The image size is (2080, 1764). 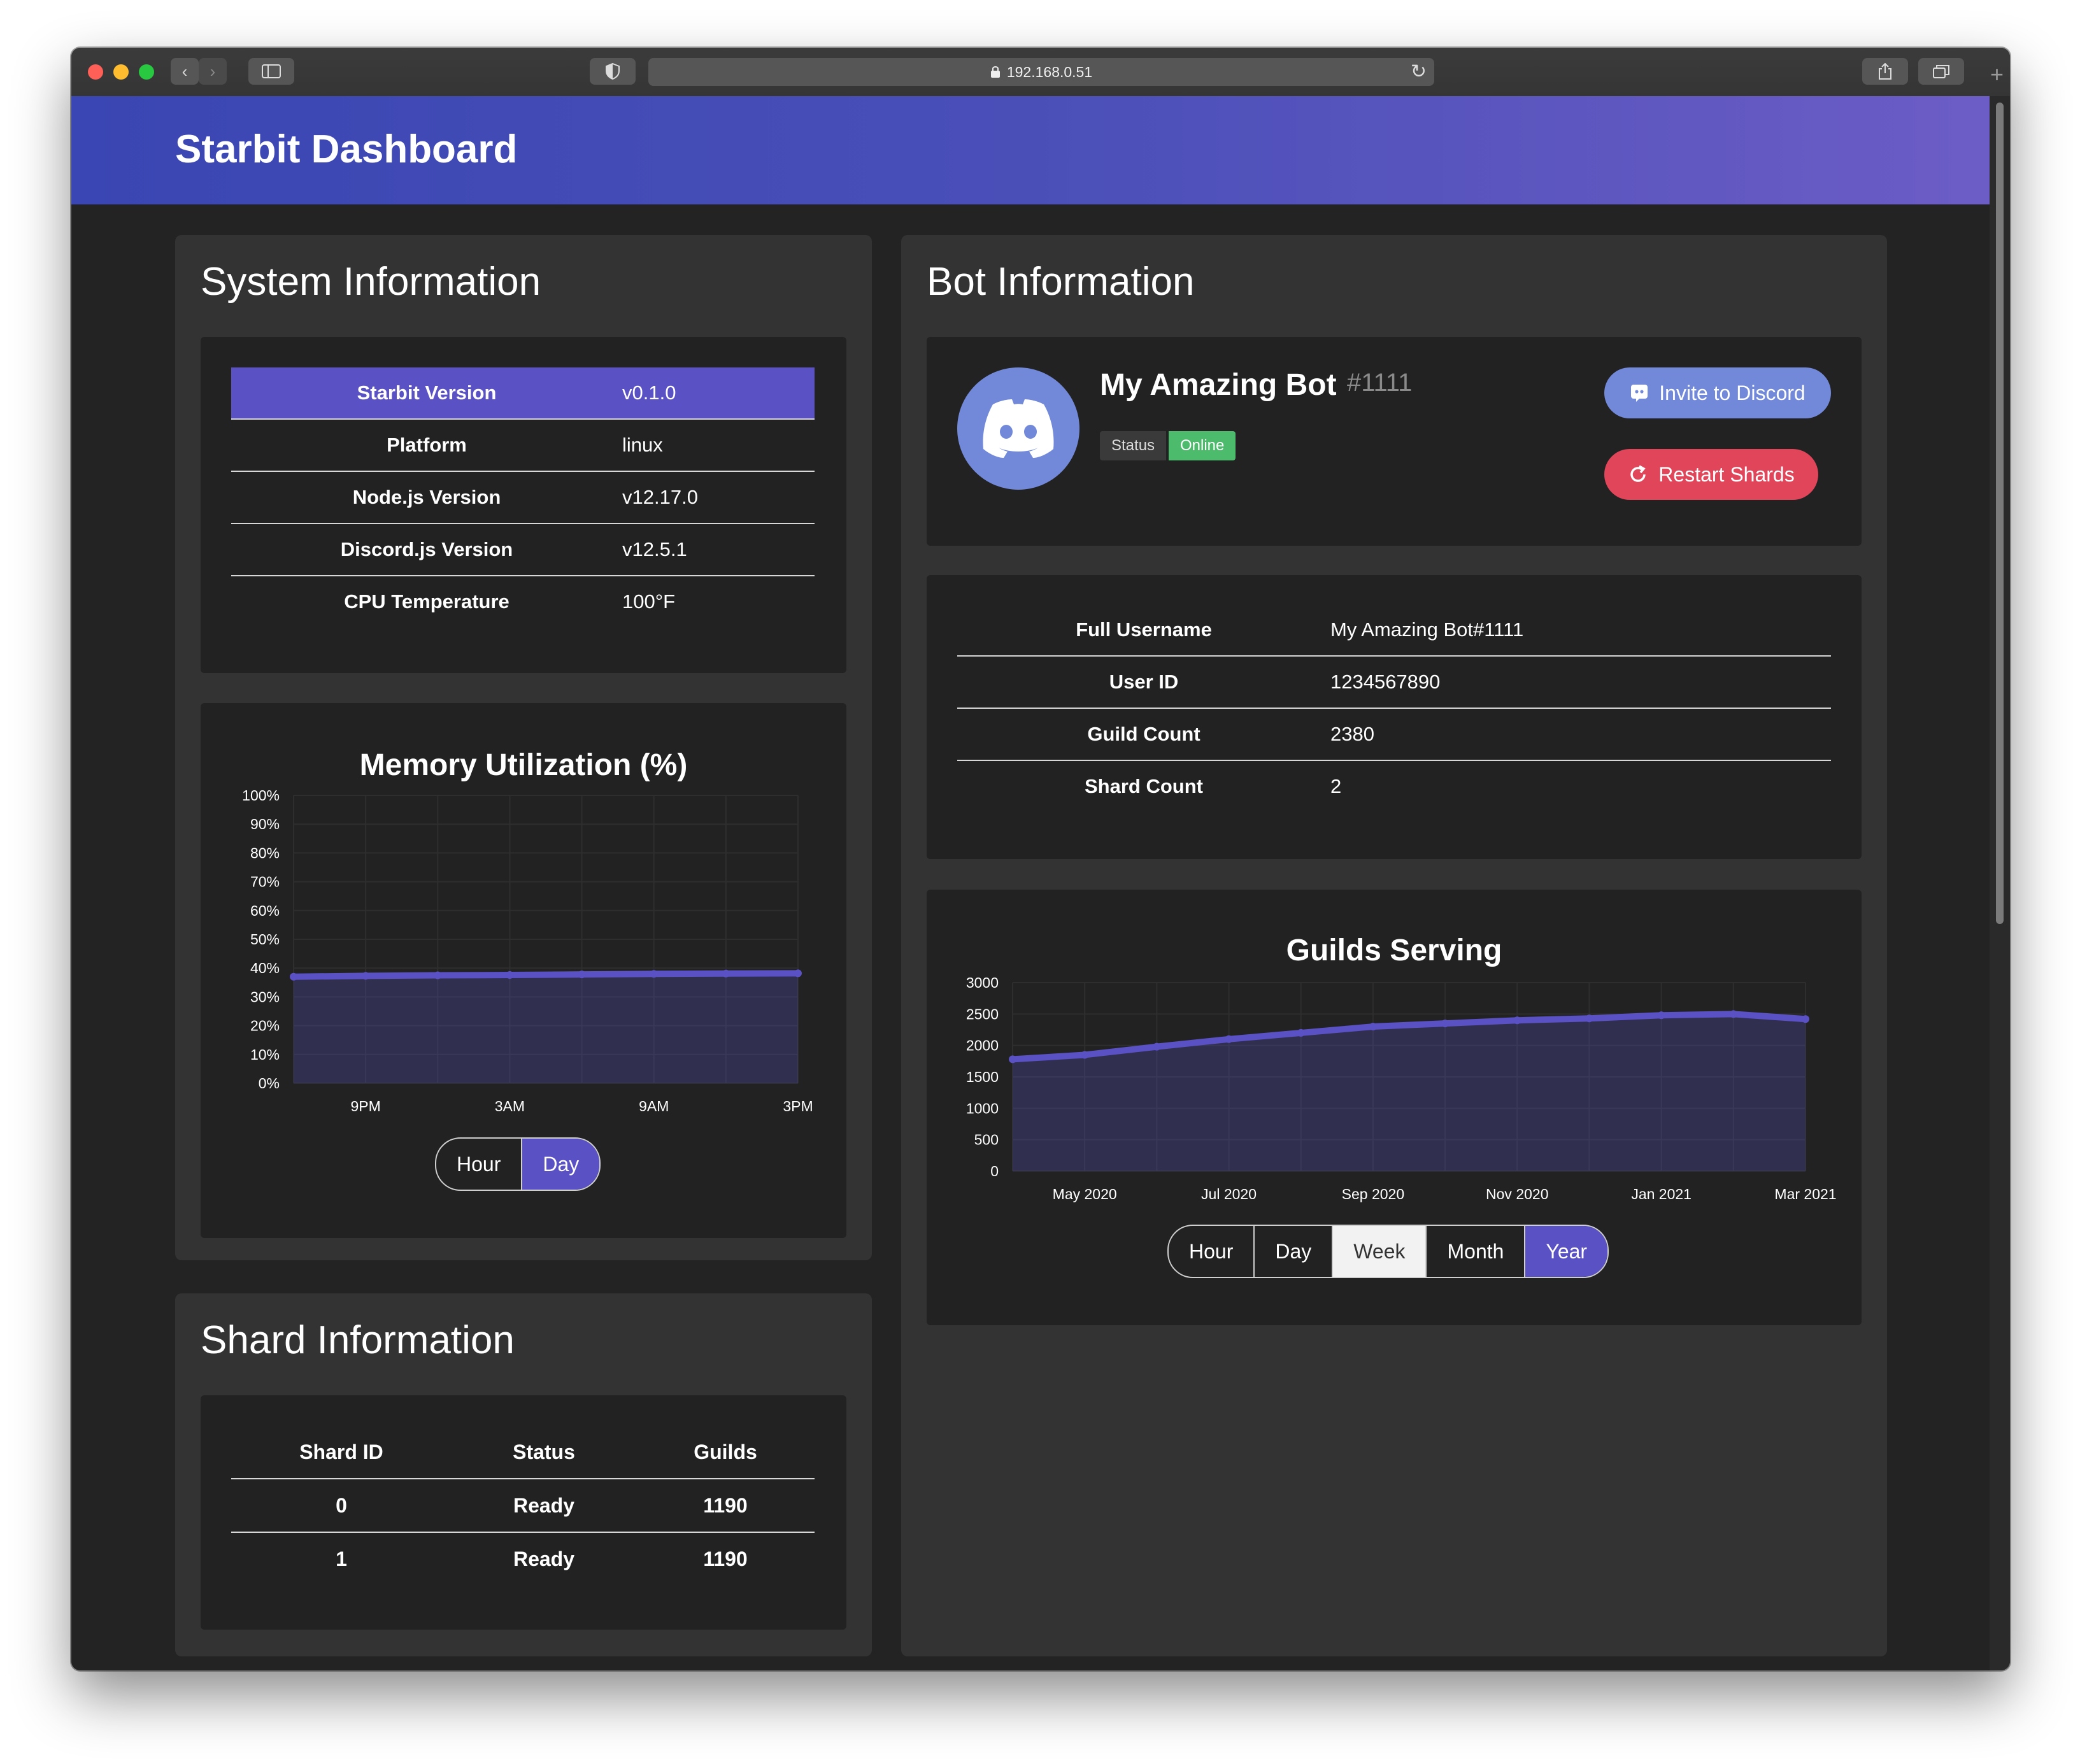 What do you see at coordinates (1805, 1194) in the screenshot?
I see `x-tick-label: Mar 2021` at bounding box center [1805, 1194].